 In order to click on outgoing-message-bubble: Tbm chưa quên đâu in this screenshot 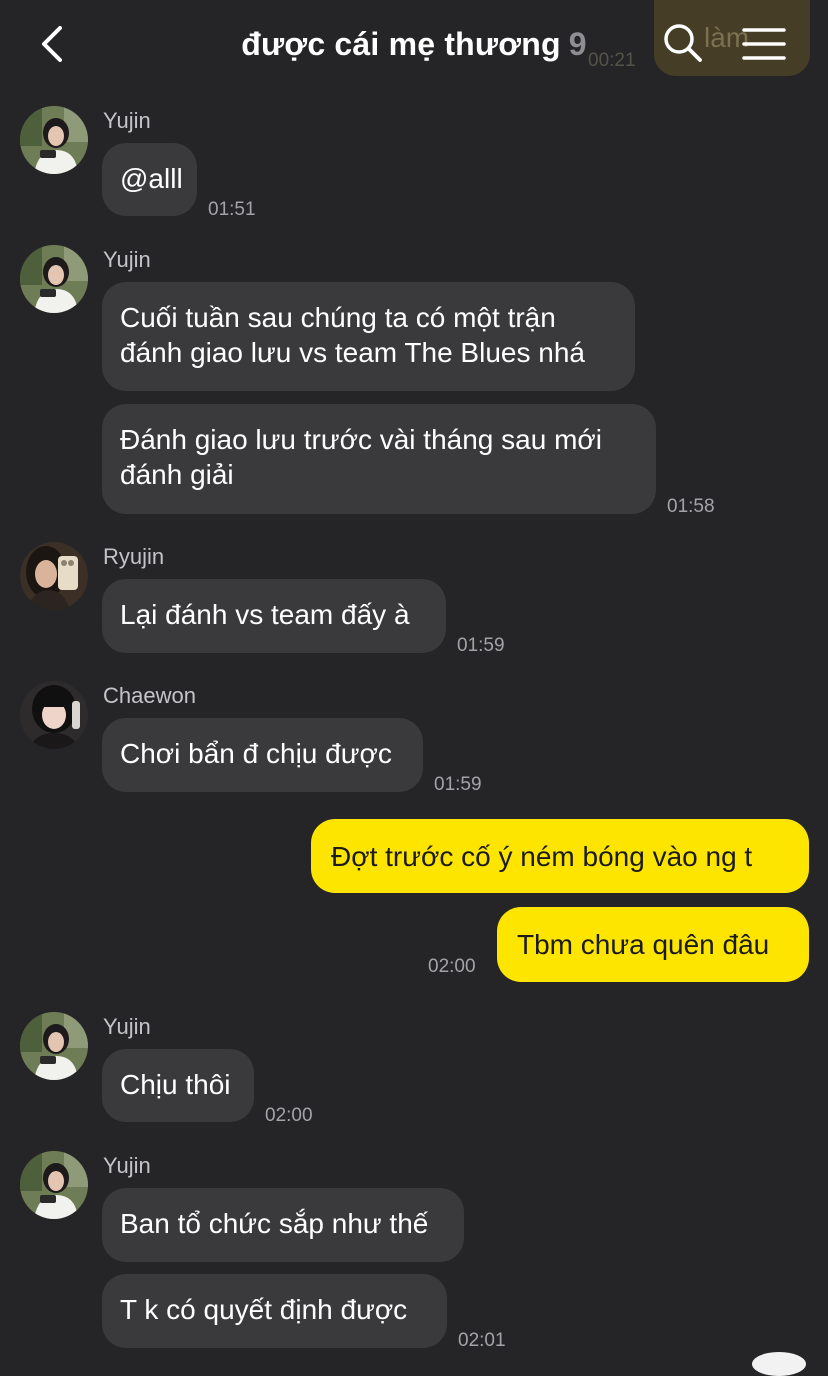, I will do `click(653, 944)`.